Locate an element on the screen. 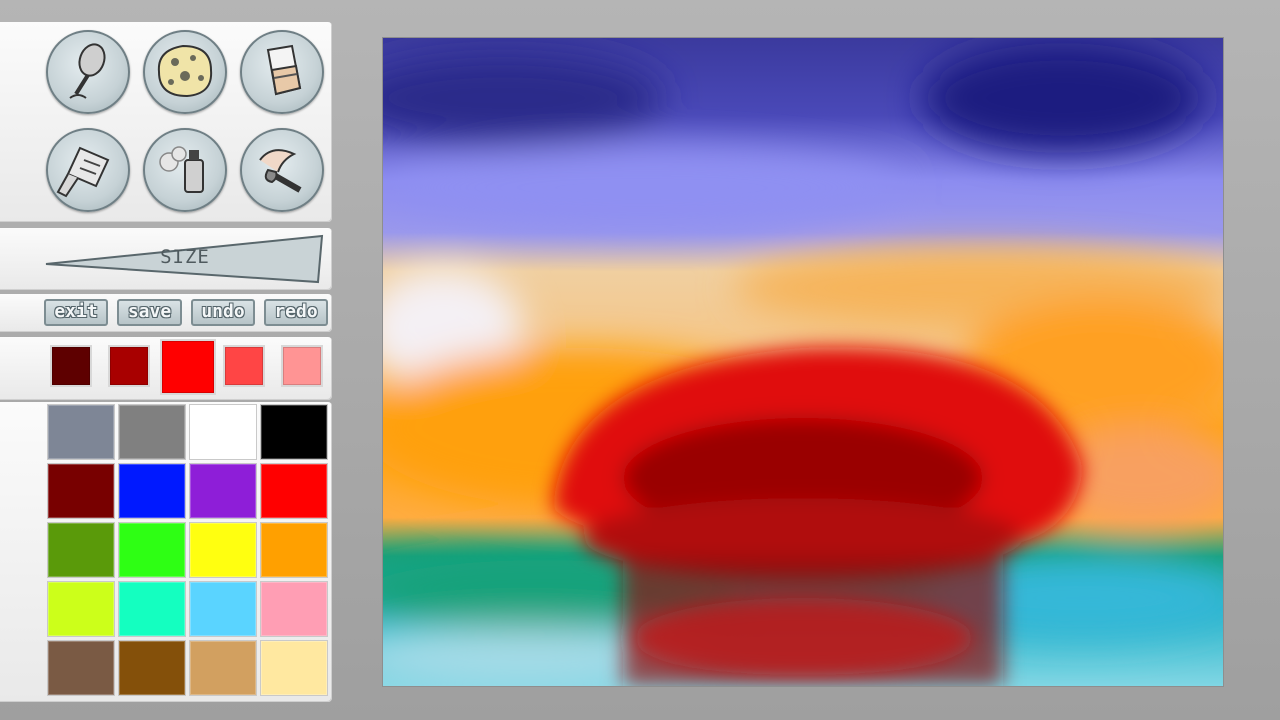 This screenshot has height=720, width=1280. microphone-tool-icon is located at coordinates (87, 71).